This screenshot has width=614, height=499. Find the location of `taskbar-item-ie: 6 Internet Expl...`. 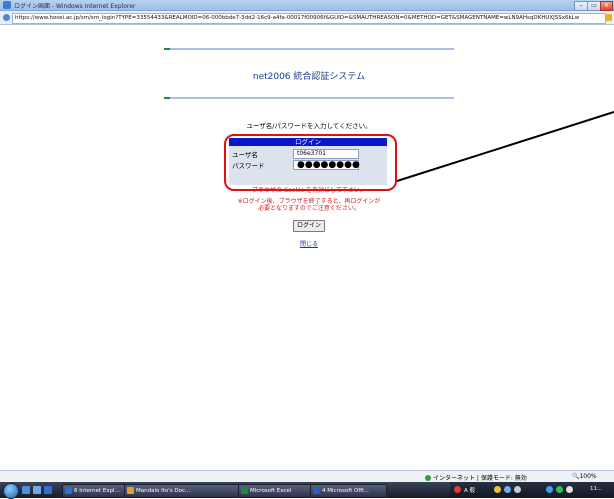

taskbar-item-ie: 6 Internet Expl... is located at coordinates (96, 491).